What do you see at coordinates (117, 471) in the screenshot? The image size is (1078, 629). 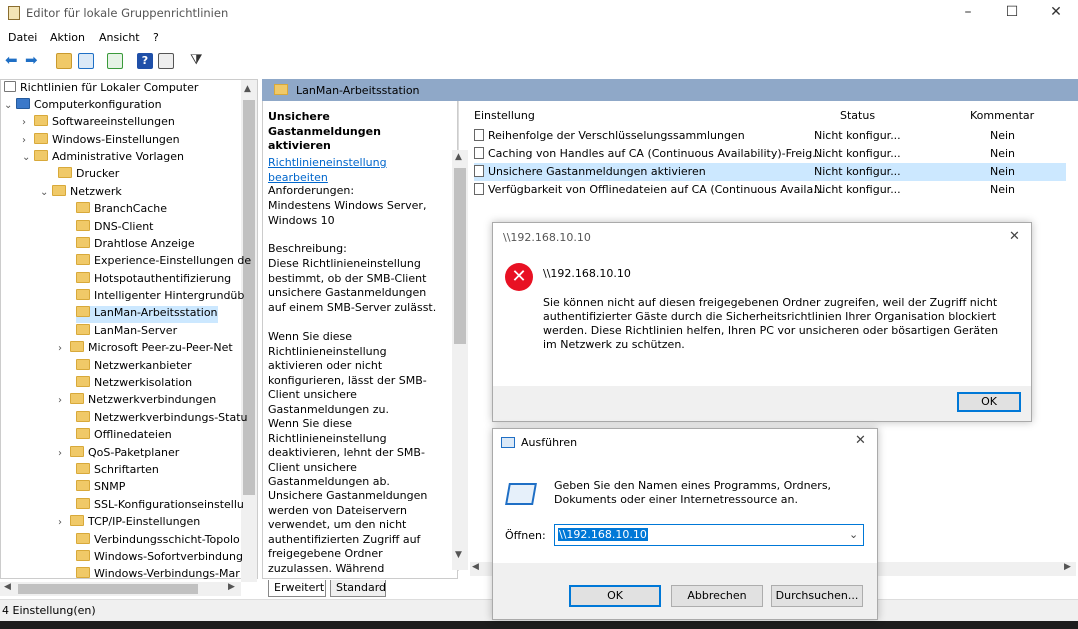 I see `tree-item-schriftarten: Schriftarten` at bounding box center [117, 471].